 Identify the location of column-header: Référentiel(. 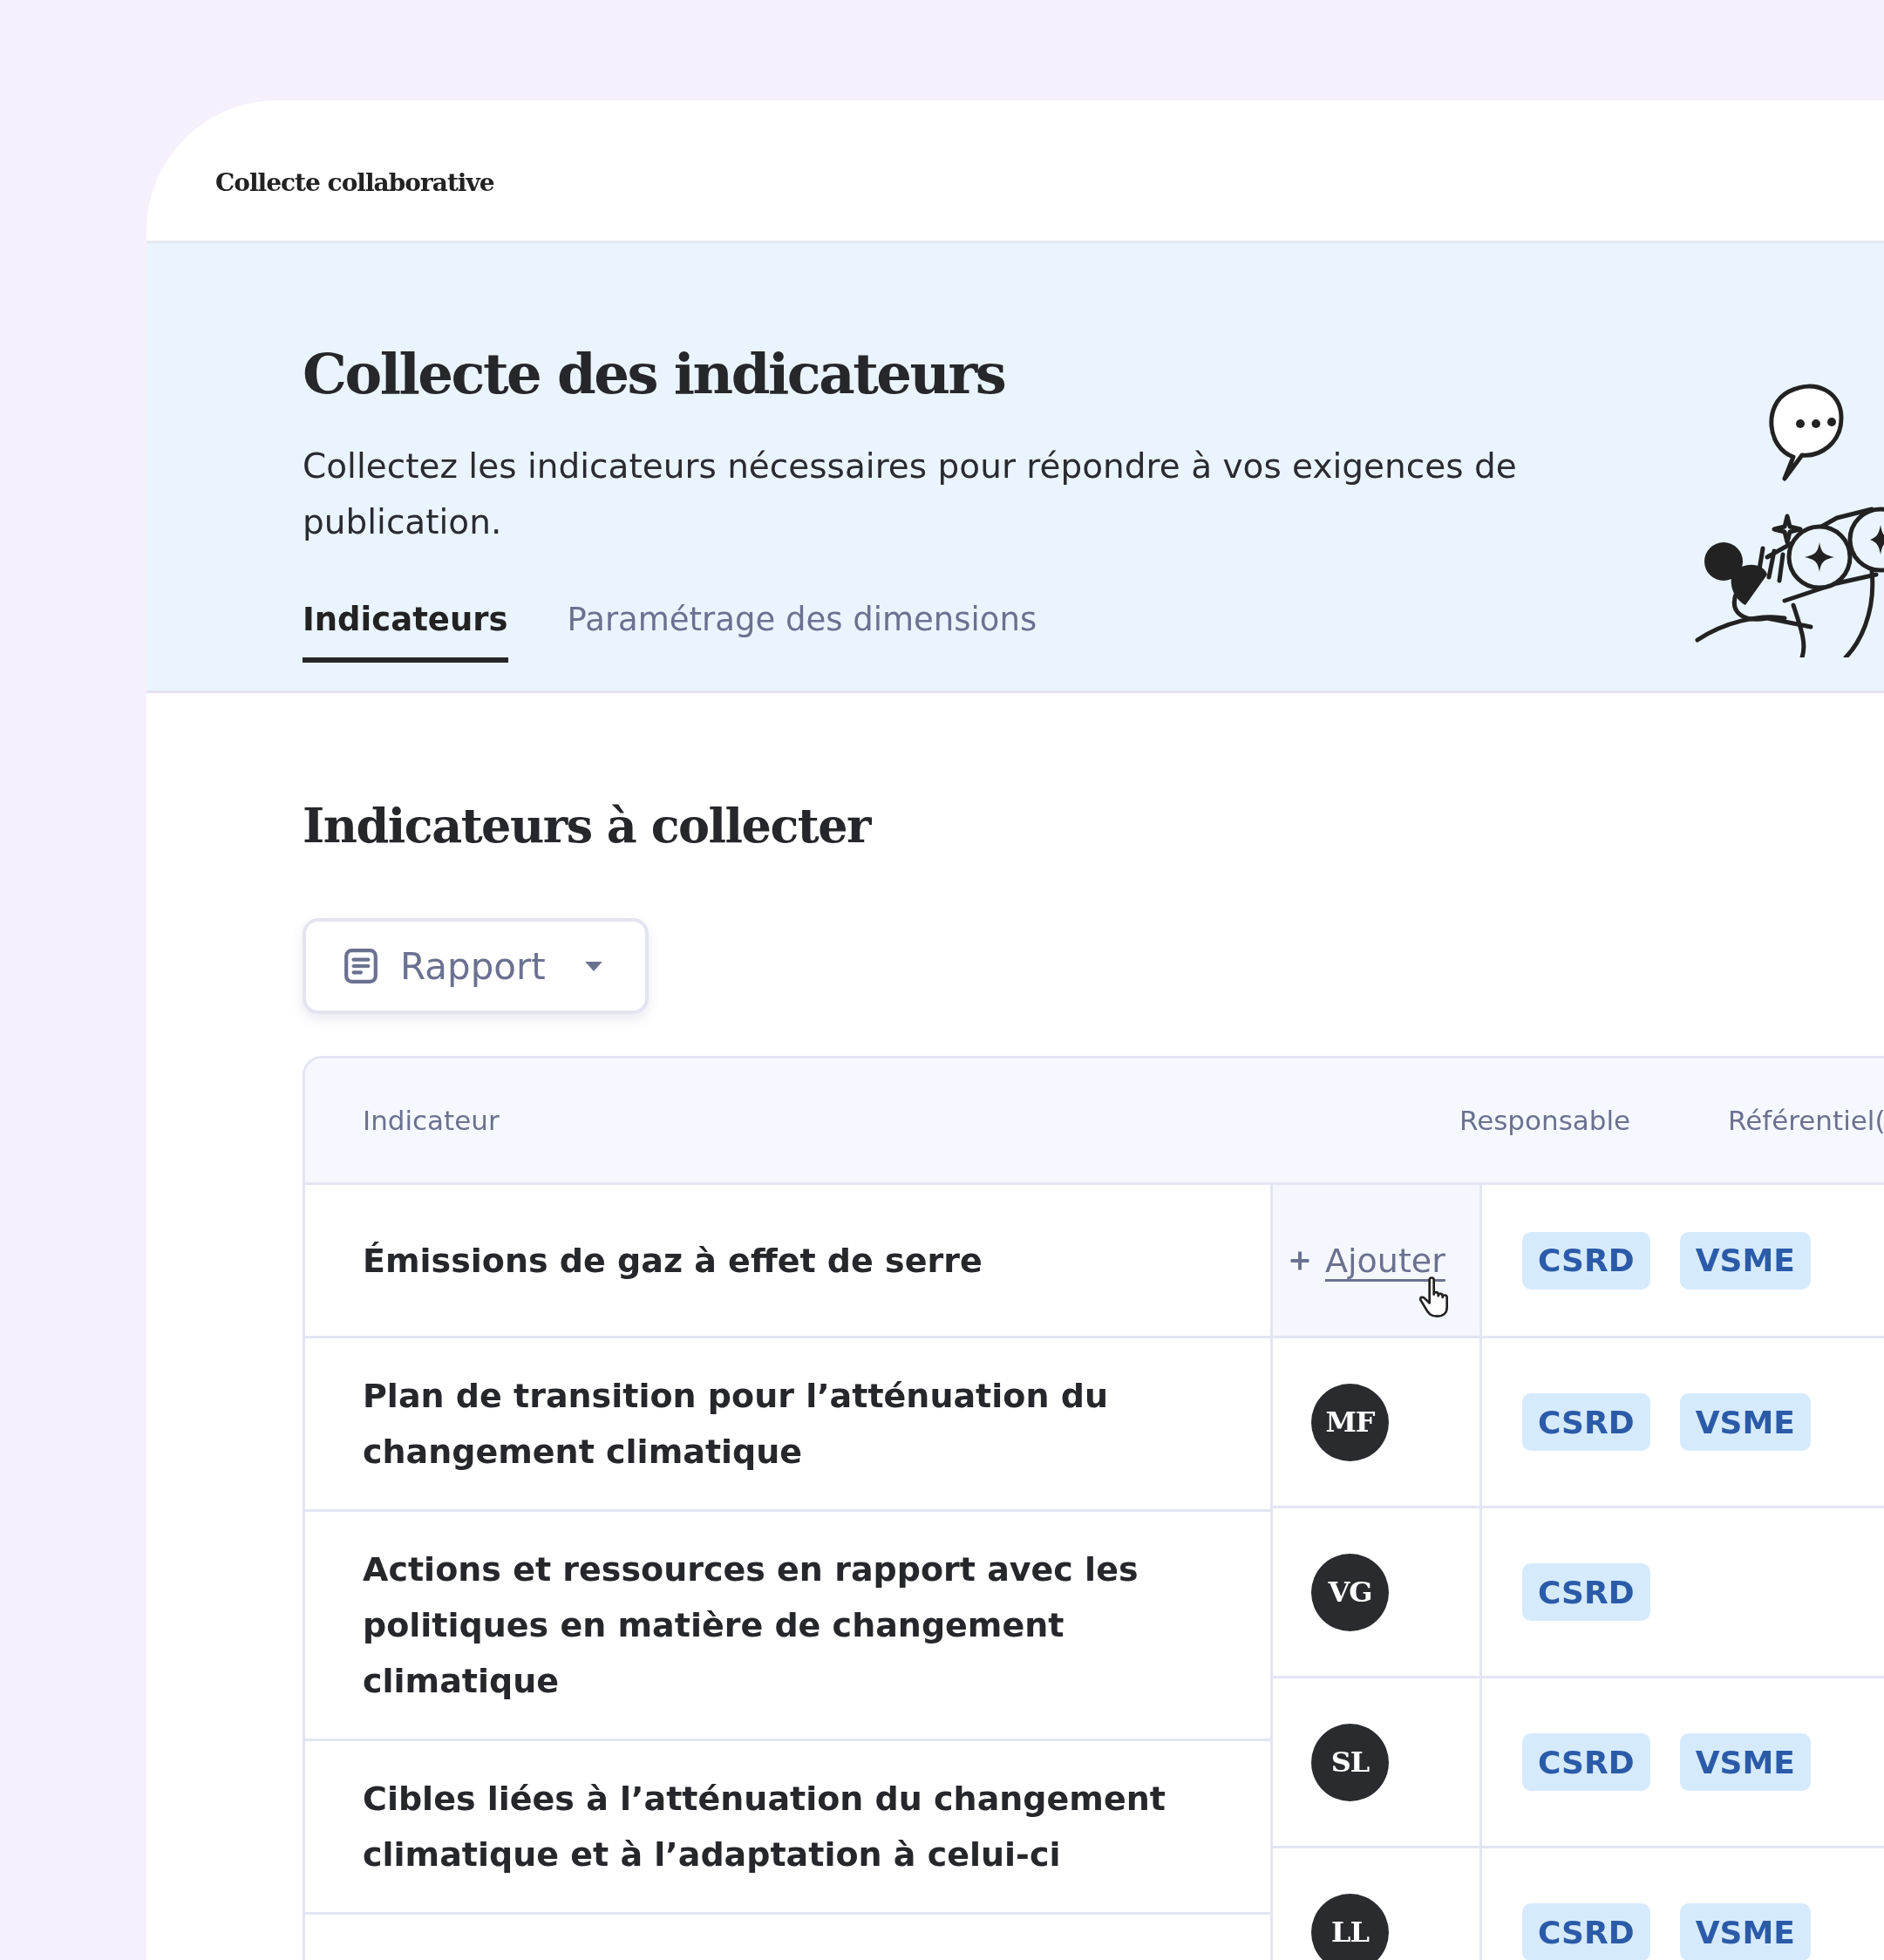
(1806, 1120).